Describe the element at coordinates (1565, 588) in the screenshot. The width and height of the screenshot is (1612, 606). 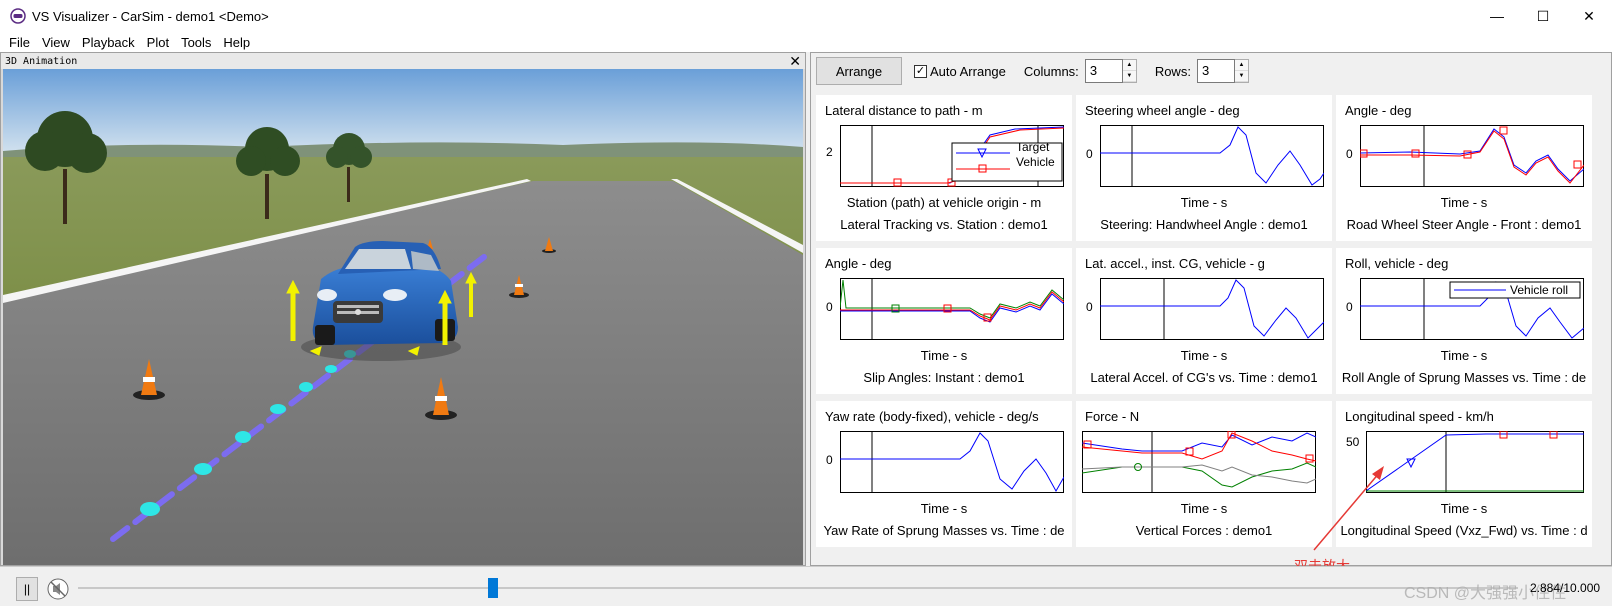
I see `time-readout: 2.884/10.000` at that location.